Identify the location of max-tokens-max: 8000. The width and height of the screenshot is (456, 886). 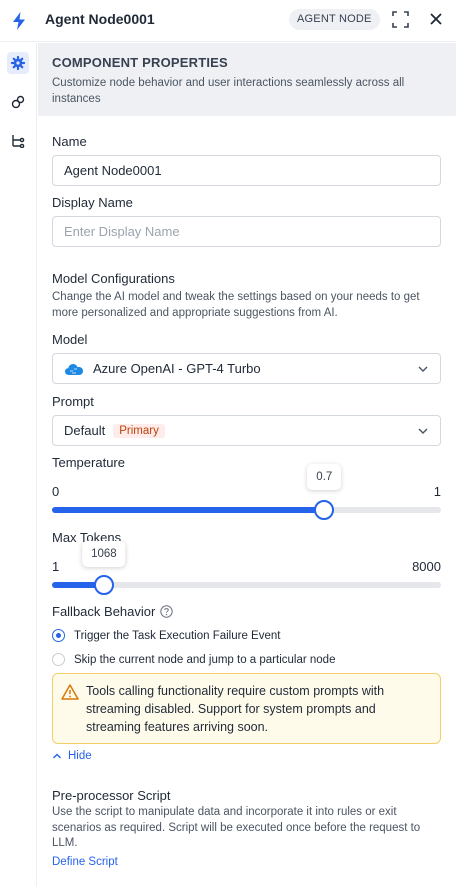
(426, 566).